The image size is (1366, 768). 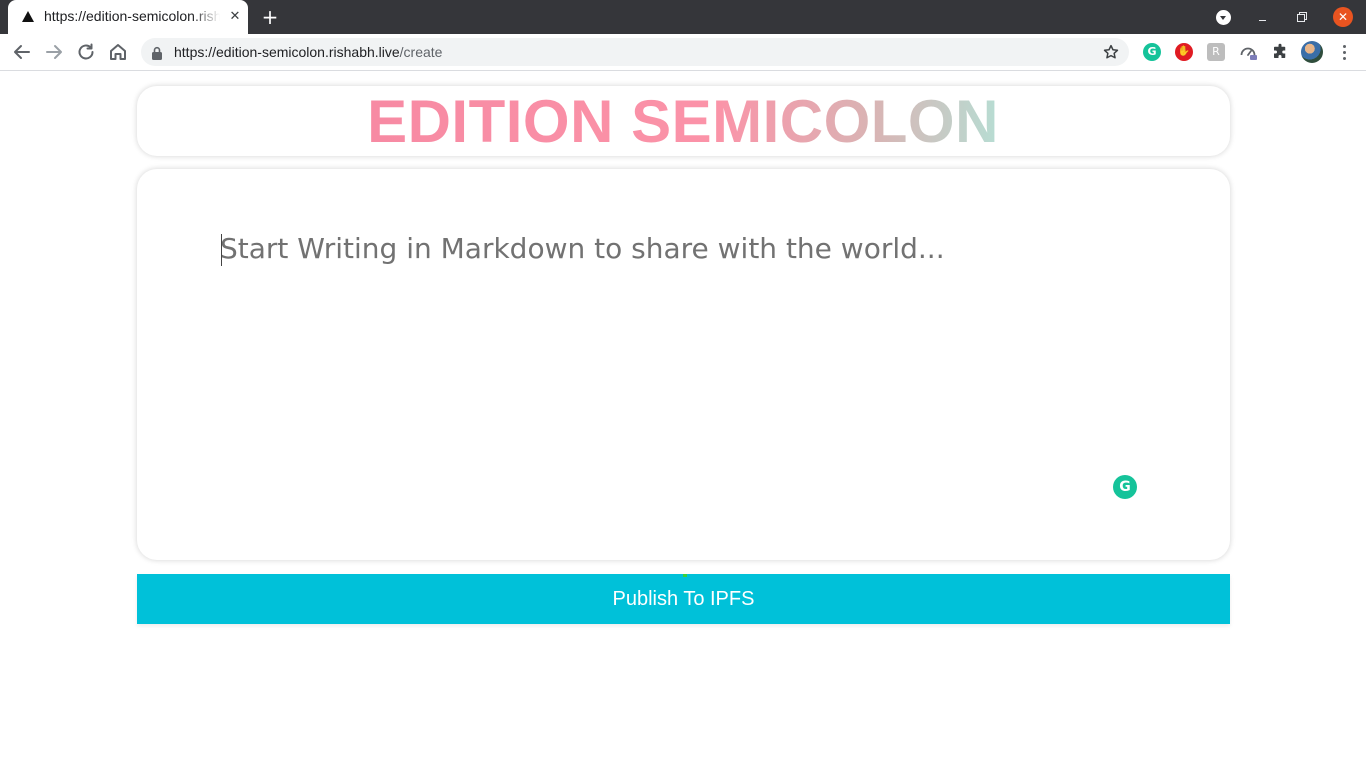 I want to click on text-caret, so click(x=221, y=250).